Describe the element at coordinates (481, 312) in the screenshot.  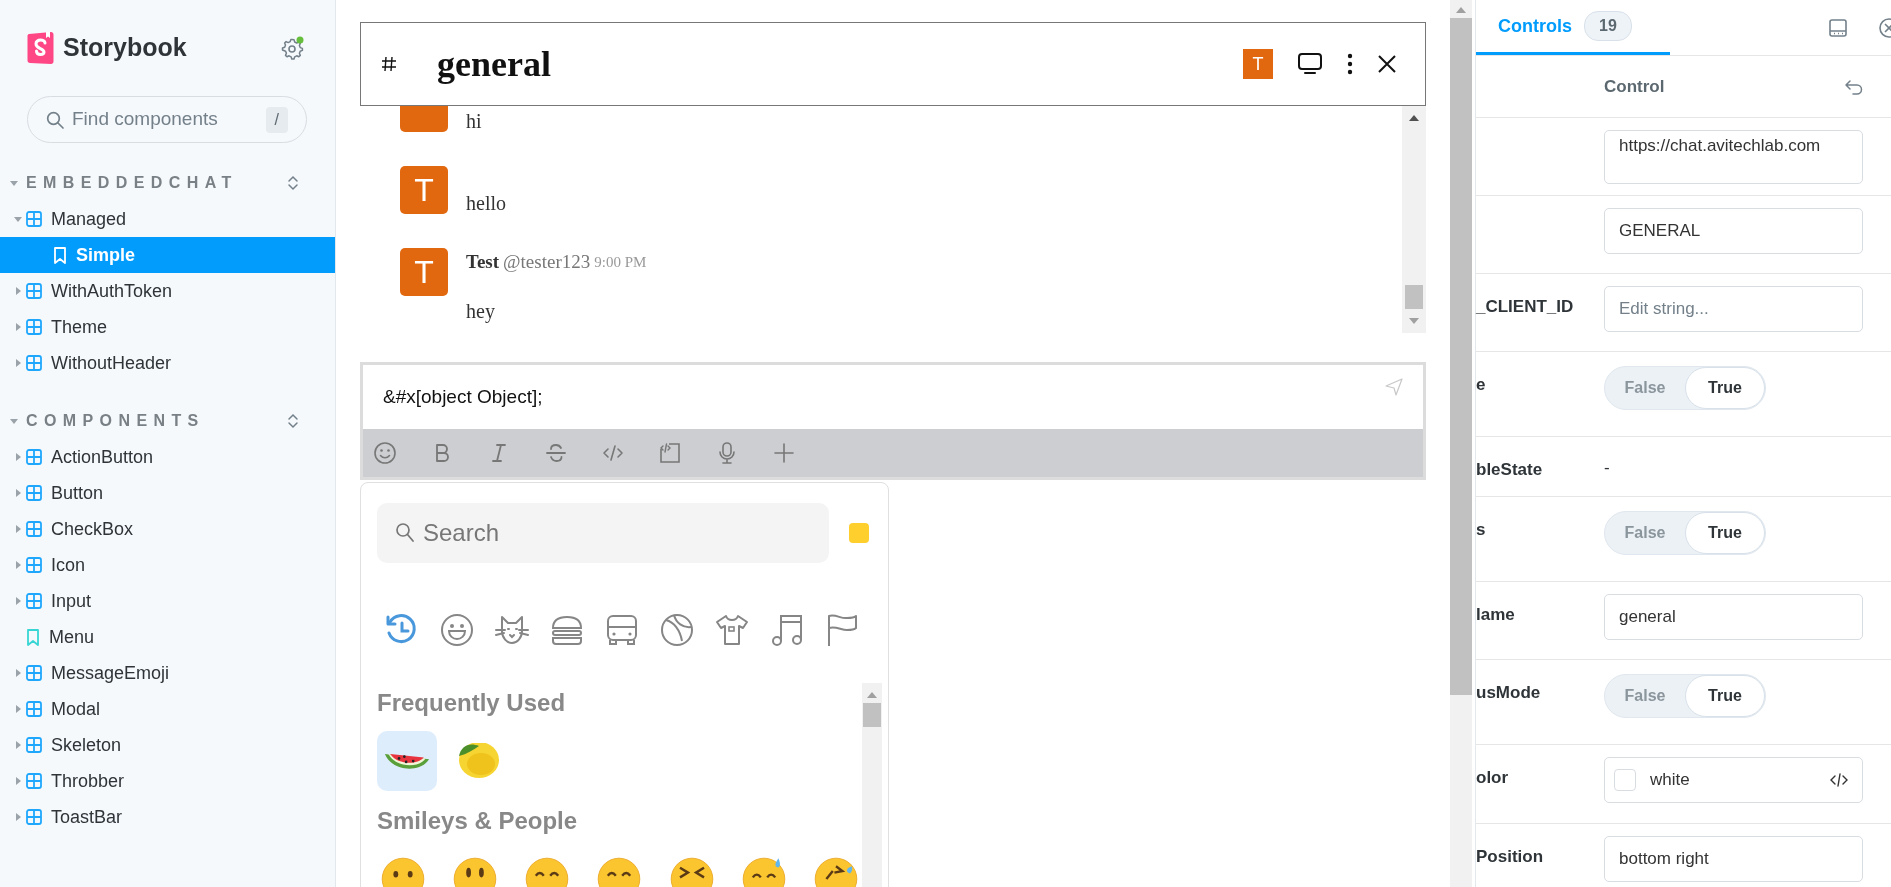
I see `message-text: hey` at that location.